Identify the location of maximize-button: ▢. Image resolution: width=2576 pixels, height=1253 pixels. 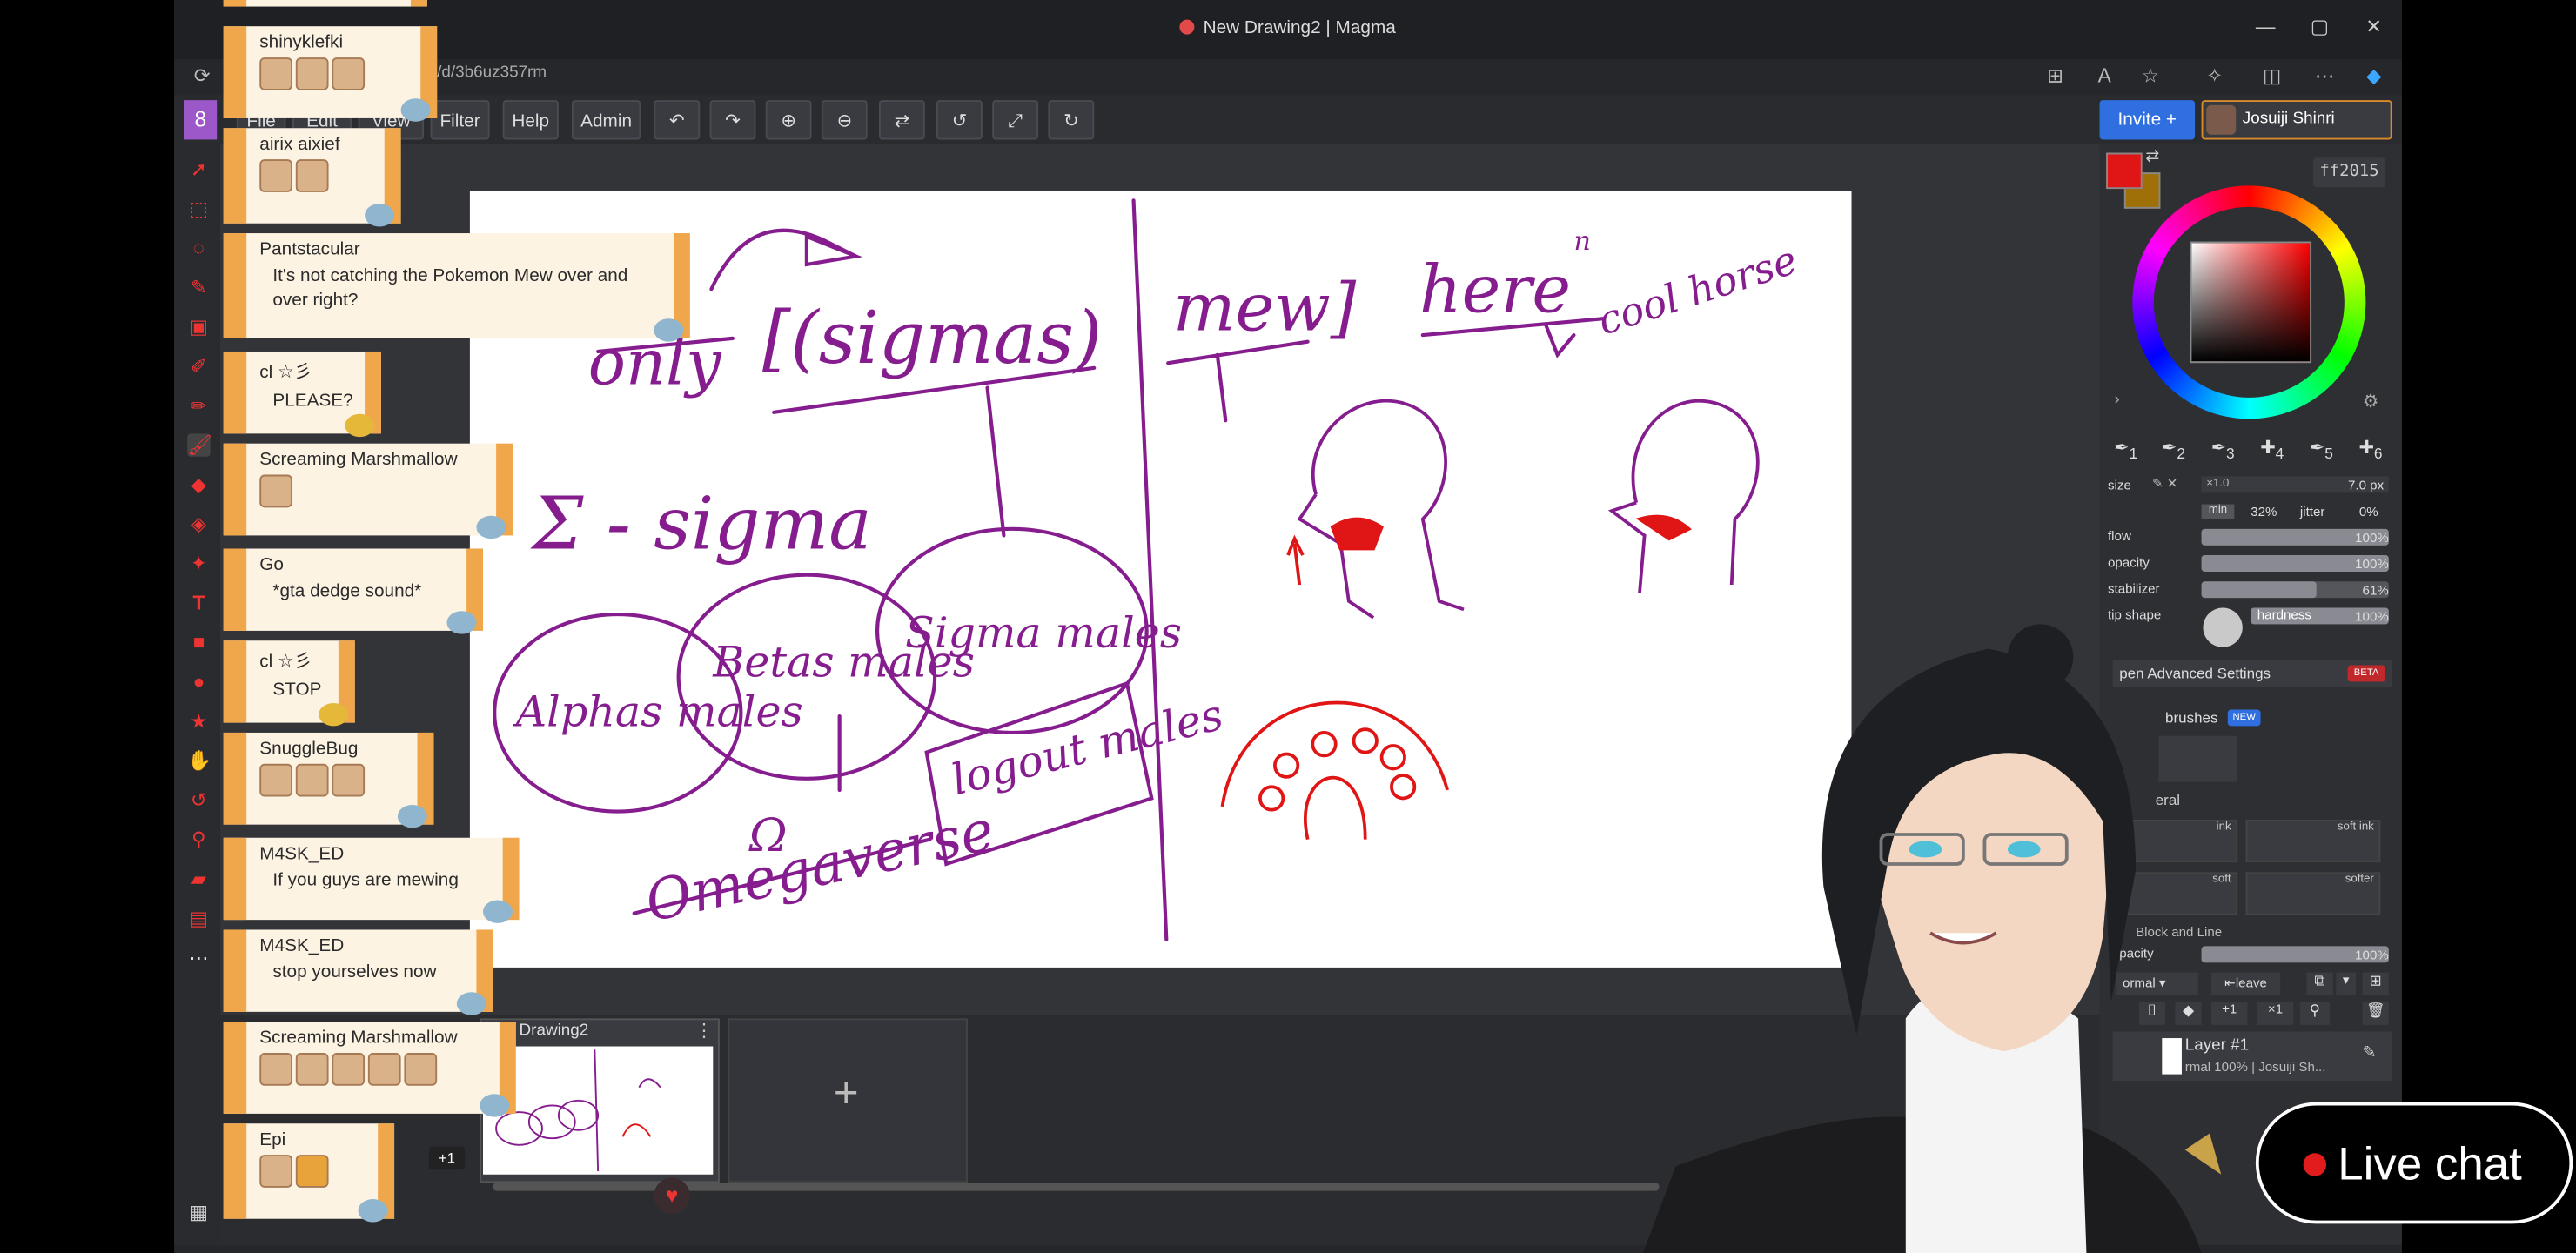
(2320, 26).